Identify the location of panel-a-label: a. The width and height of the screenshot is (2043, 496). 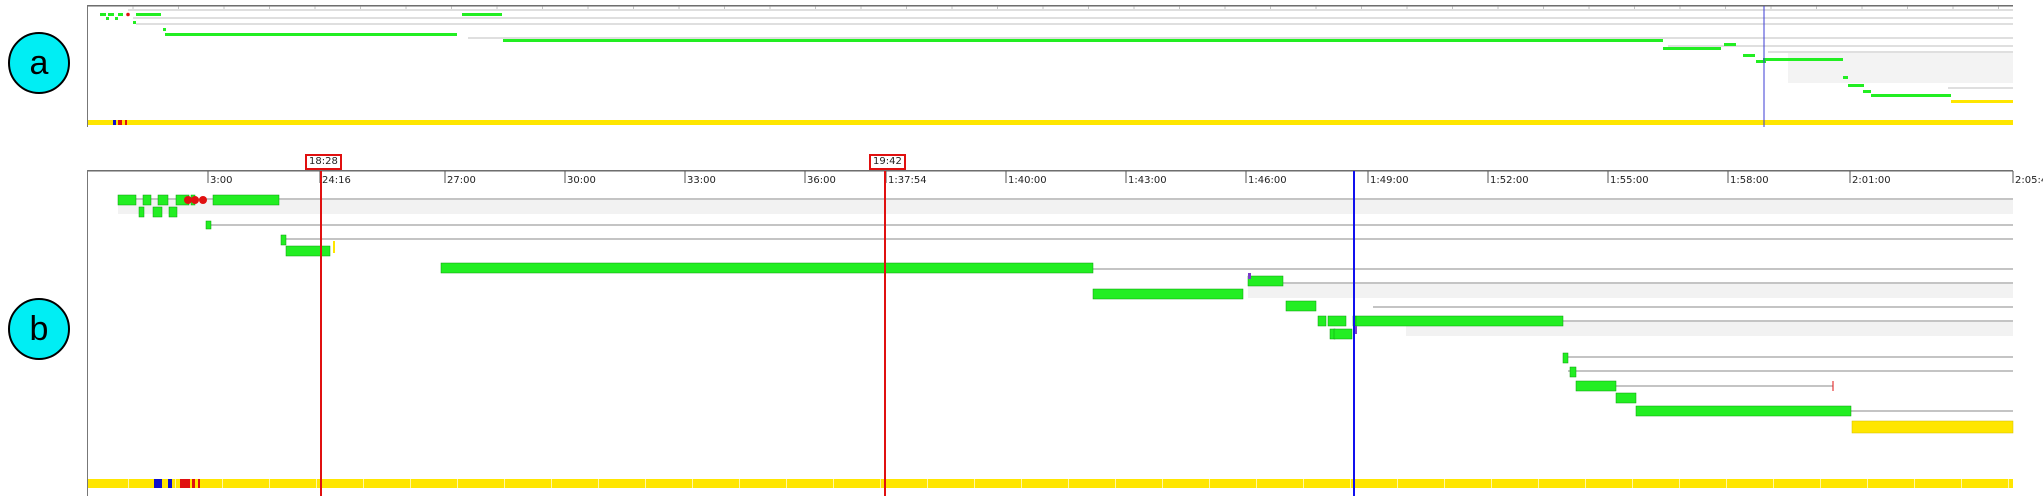
(39, 63).